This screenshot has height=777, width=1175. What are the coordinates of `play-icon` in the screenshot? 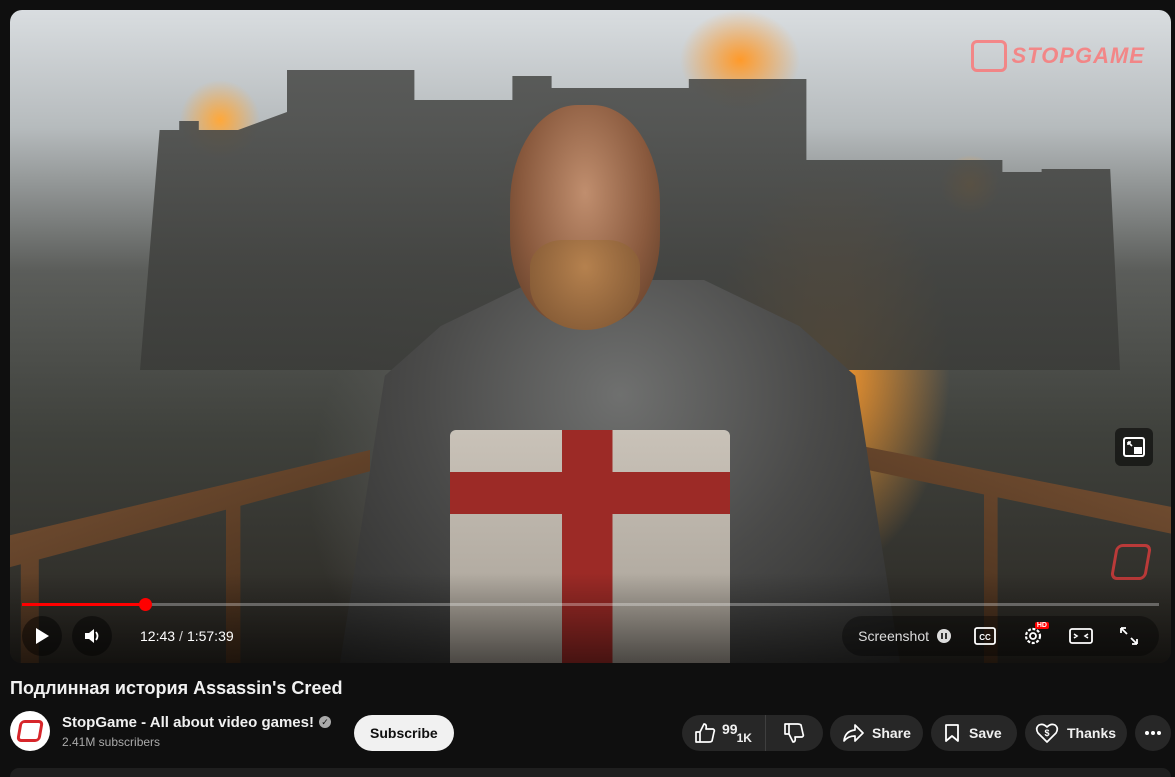 It's located at (42, 636).